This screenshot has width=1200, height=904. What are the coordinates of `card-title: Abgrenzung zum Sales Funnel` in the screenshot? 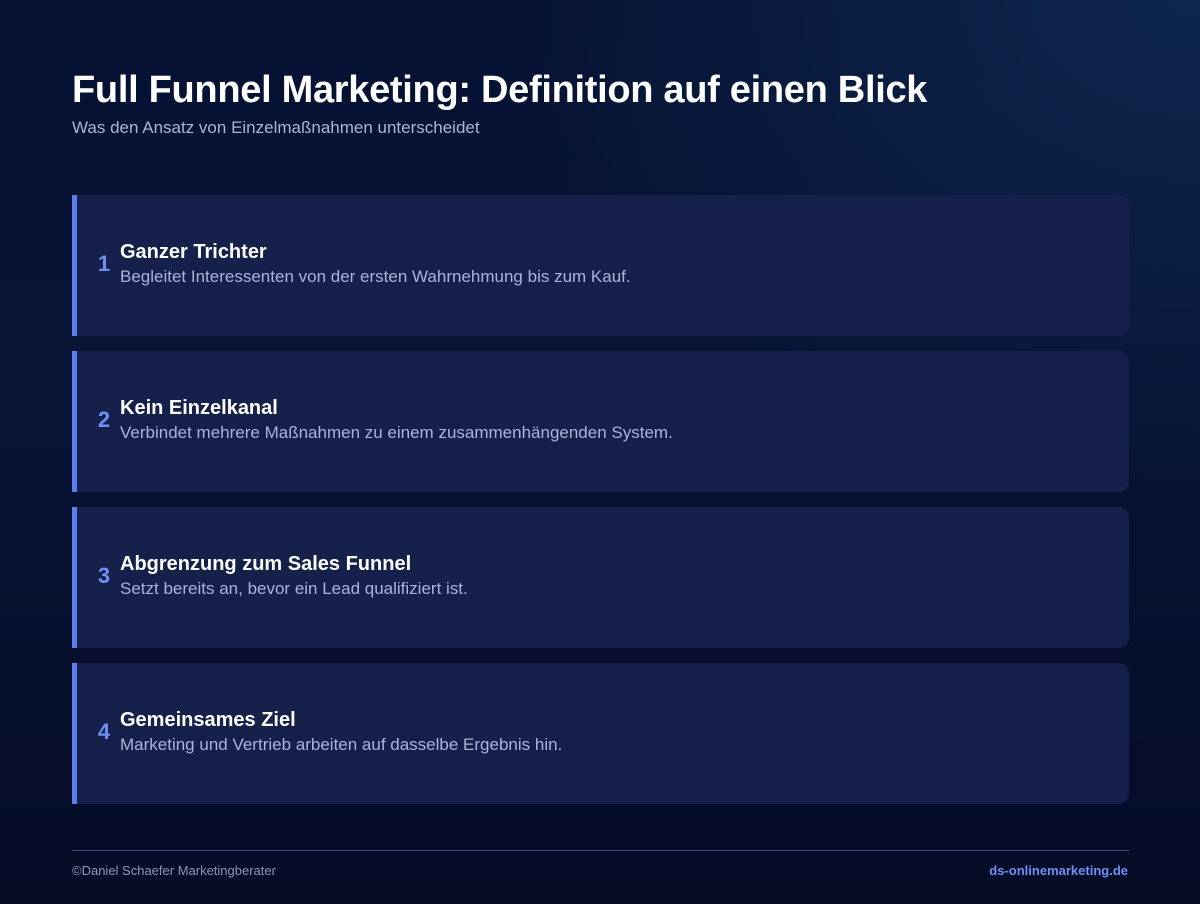 It's located at (266, 564).